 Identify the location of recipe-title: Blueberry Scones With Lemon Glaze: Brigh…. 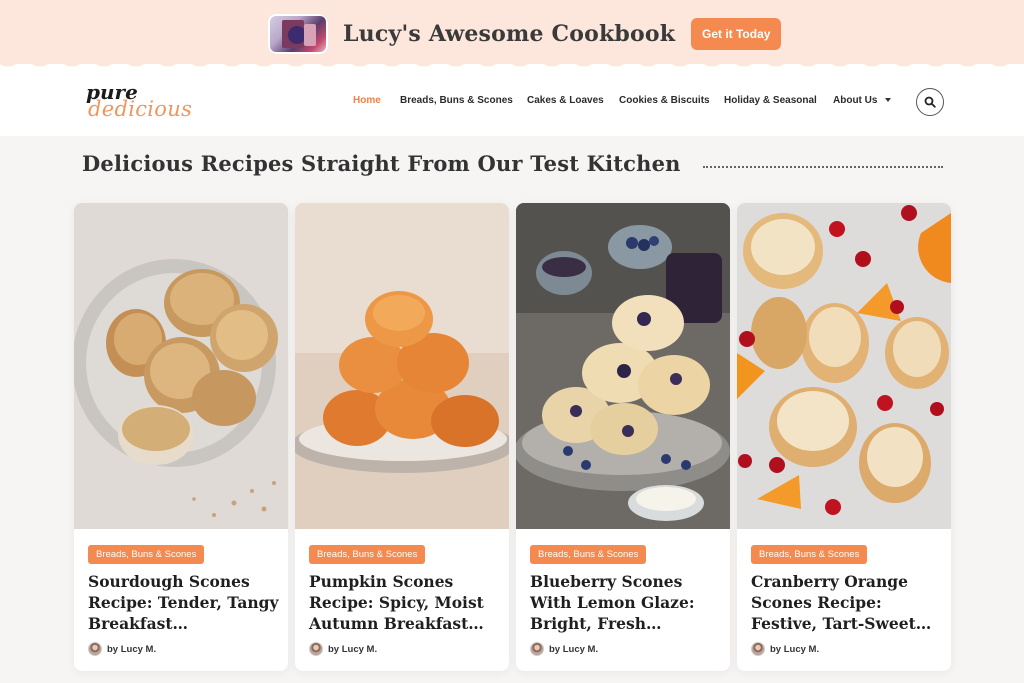
(627, 602).